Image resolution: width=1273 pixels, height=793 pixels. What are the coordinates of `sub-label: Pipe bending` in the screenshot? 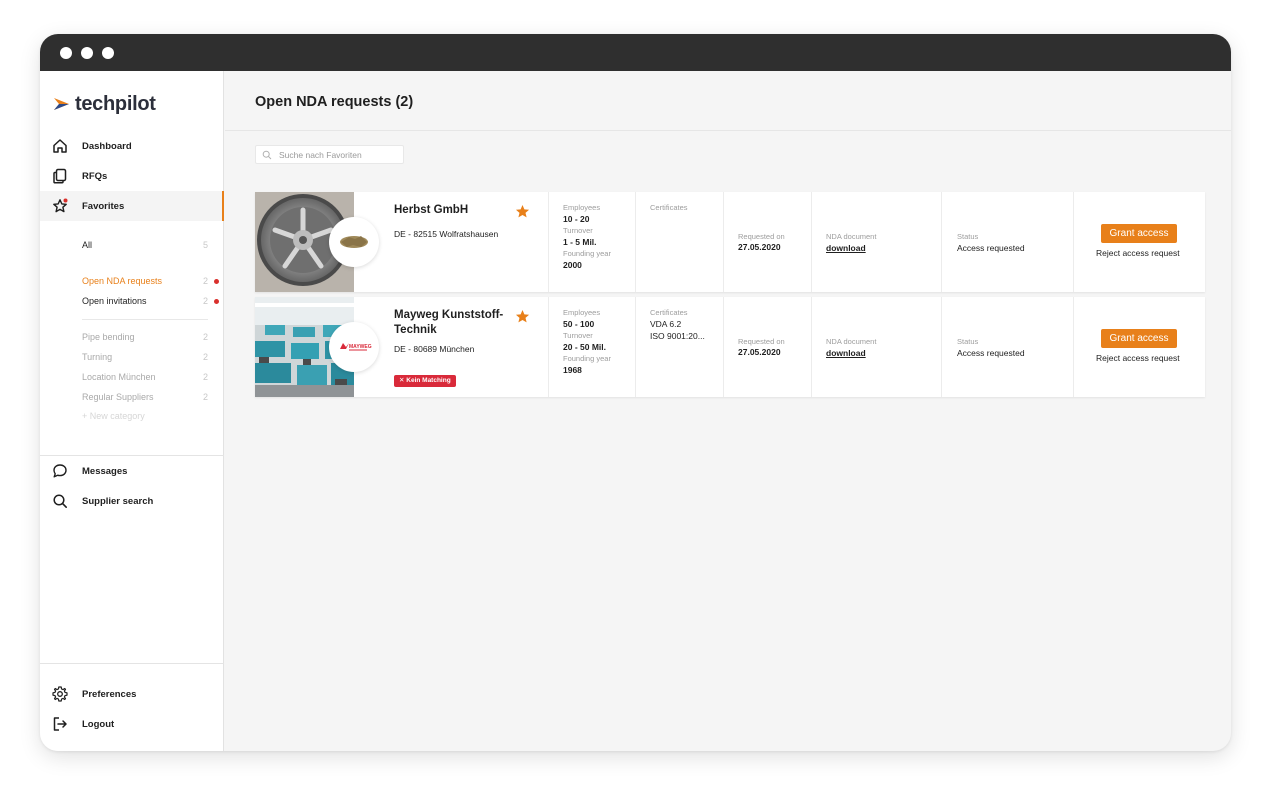 It's located at (108, 337).